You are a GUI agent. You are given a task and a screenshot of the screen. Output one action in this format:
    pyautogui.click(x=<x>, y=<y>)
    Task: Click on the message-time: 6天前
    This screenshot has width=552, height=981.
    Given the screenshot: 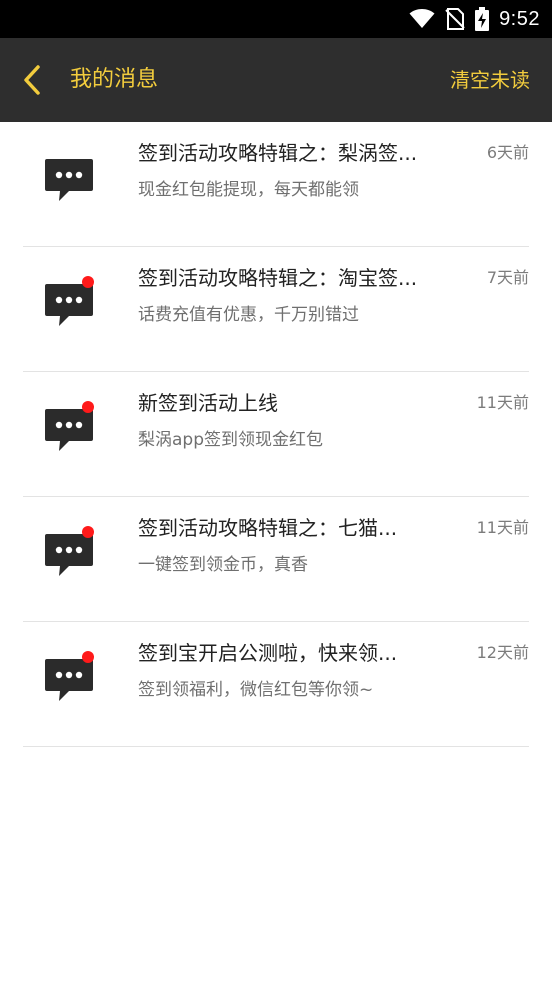 What is the action you would take?
    pyautogui.click(x=507, y=152)
    